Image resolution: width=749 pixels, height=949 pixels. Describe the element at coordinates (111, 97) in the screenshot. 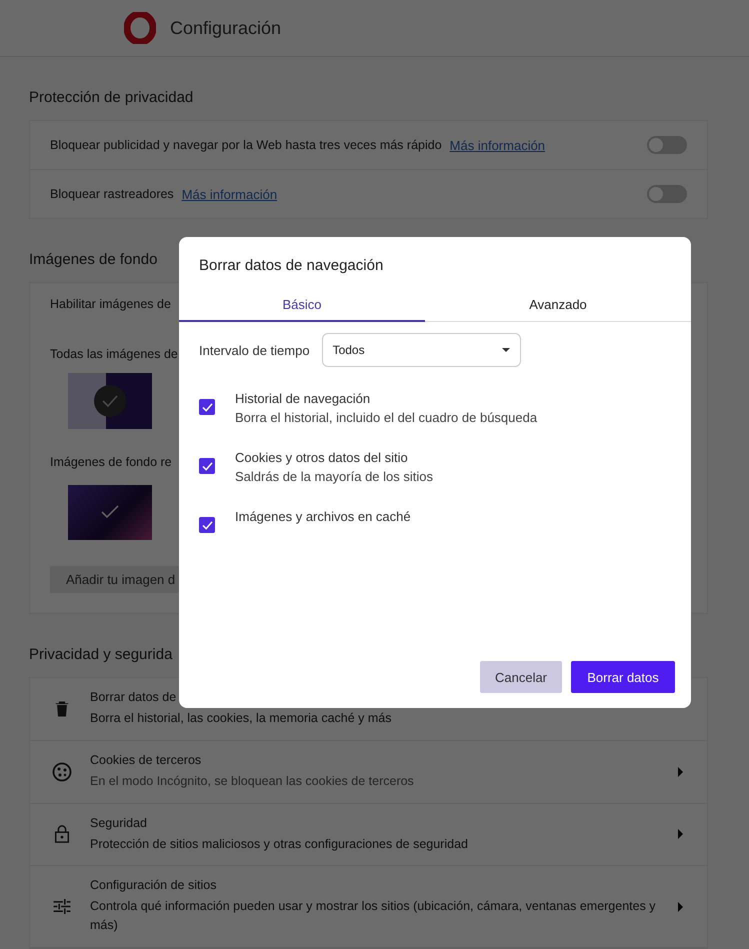

I see `section-title: Protección de privacidad` at that location.